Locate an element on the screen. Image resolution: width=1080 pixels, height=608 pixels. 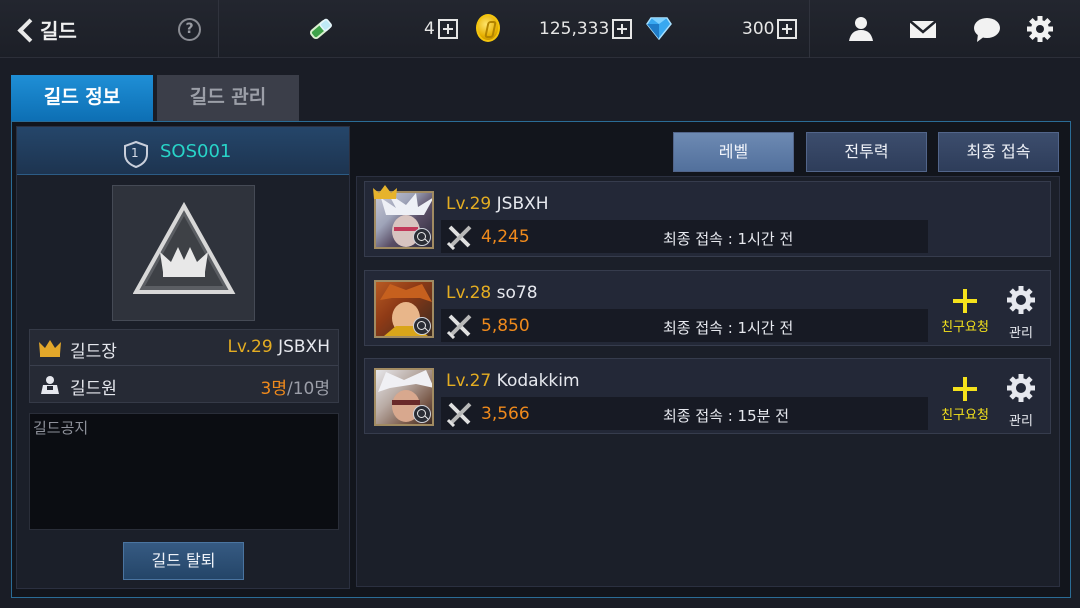
member-level: Lv.27 is located at coordinates (469, 381).